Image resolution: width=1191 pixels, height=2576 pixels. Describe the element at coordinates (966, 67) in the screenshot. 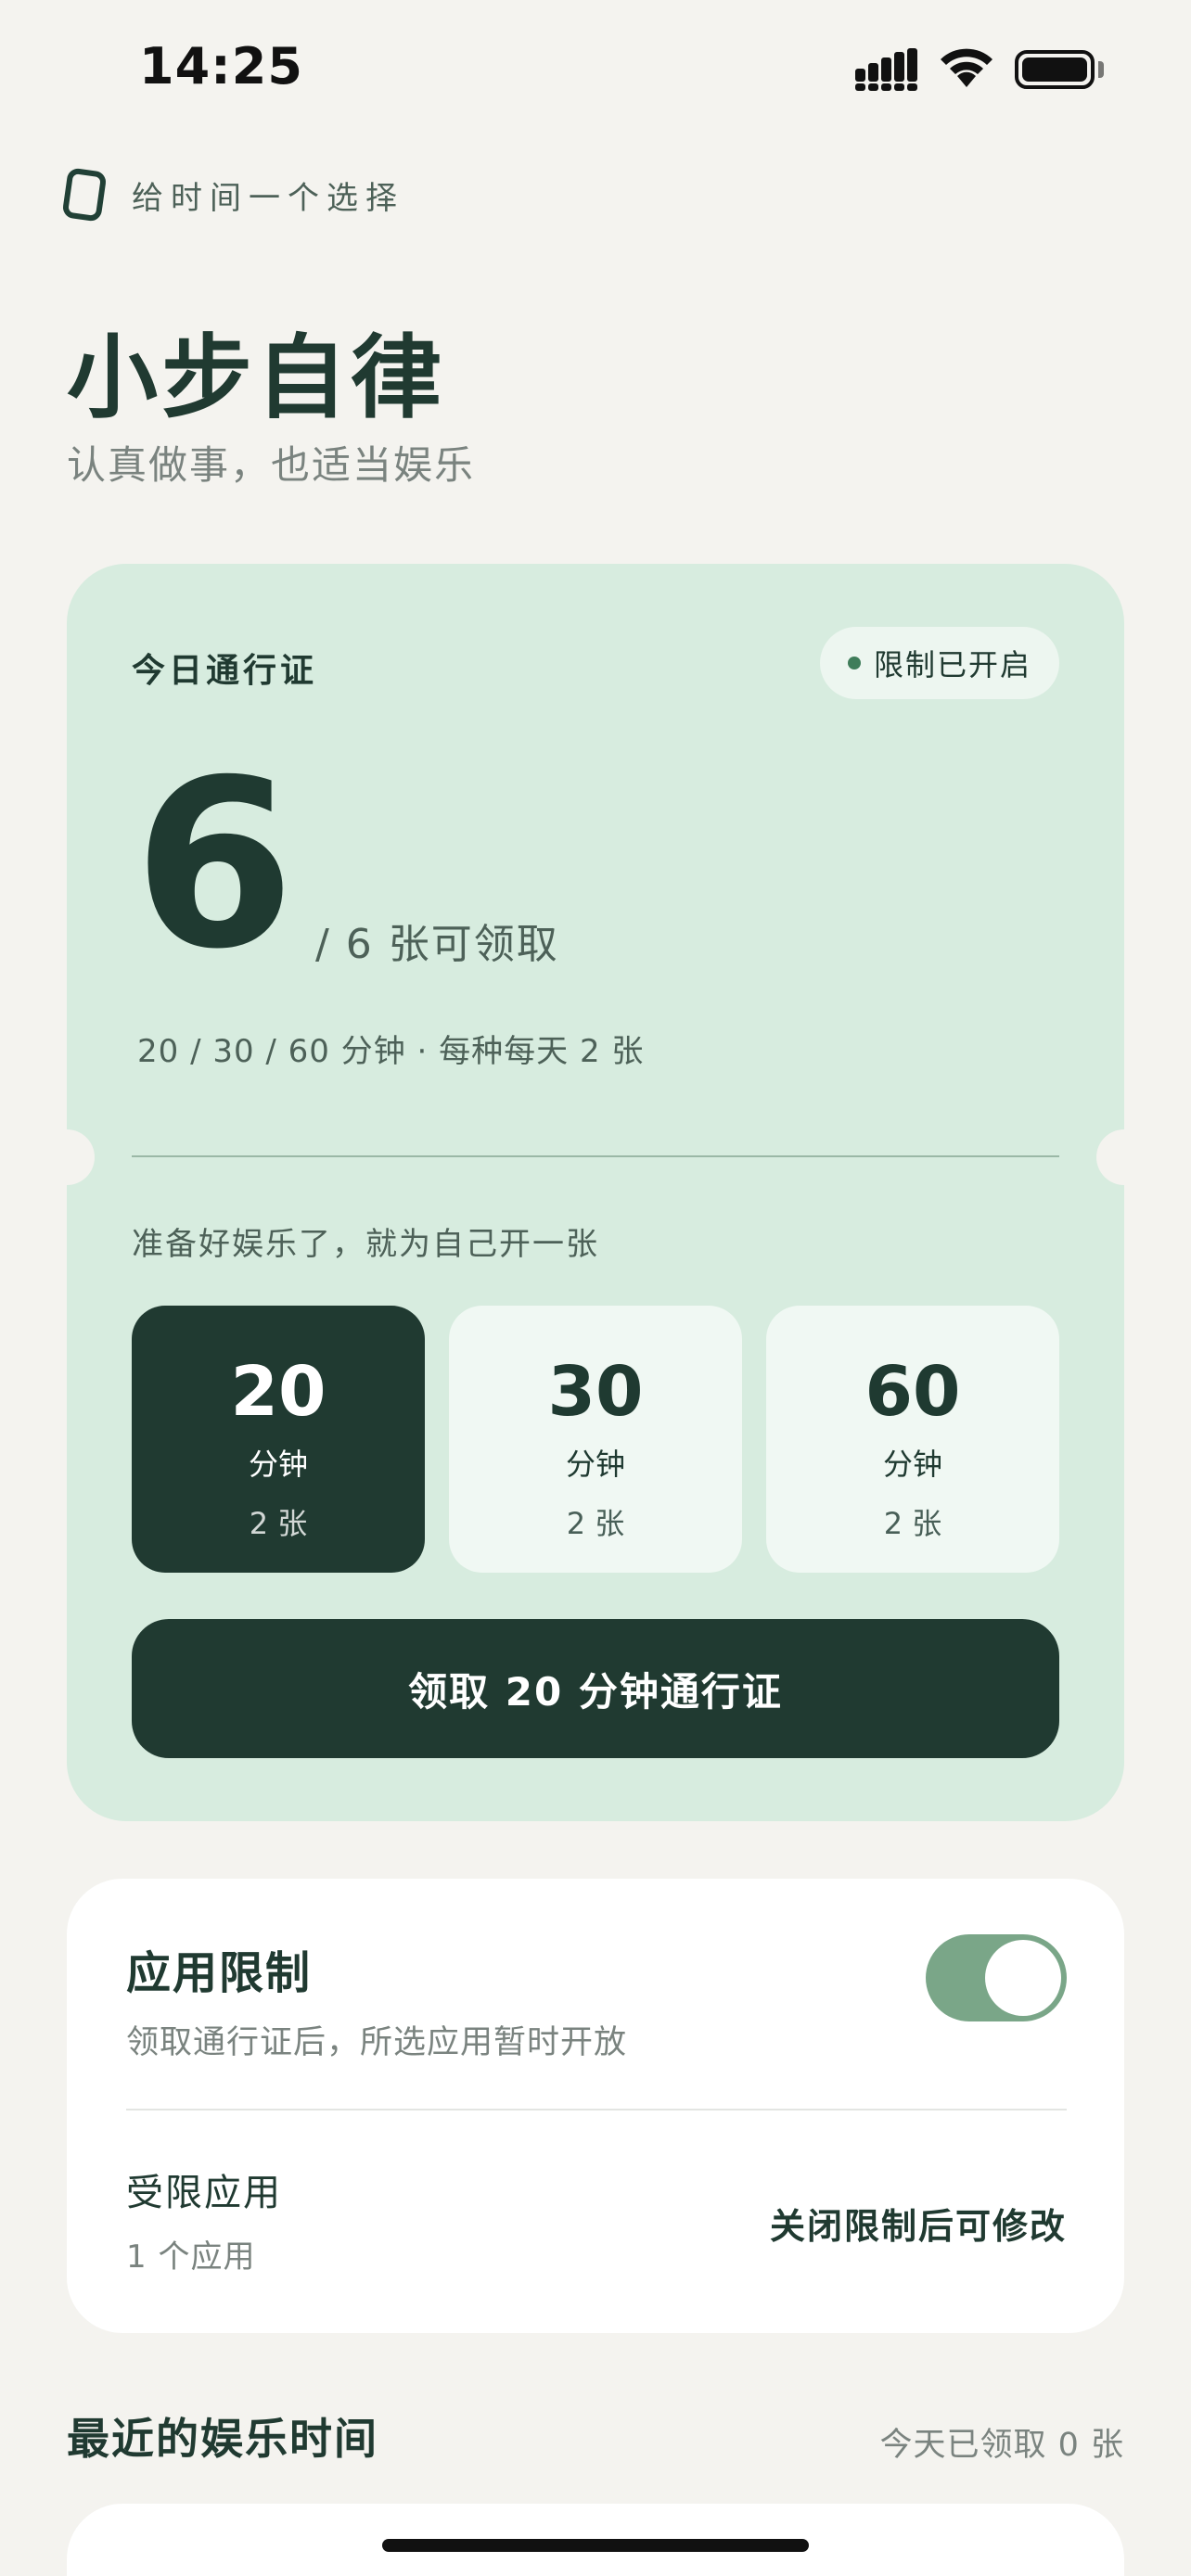

I see `wifi-icon` at that location.